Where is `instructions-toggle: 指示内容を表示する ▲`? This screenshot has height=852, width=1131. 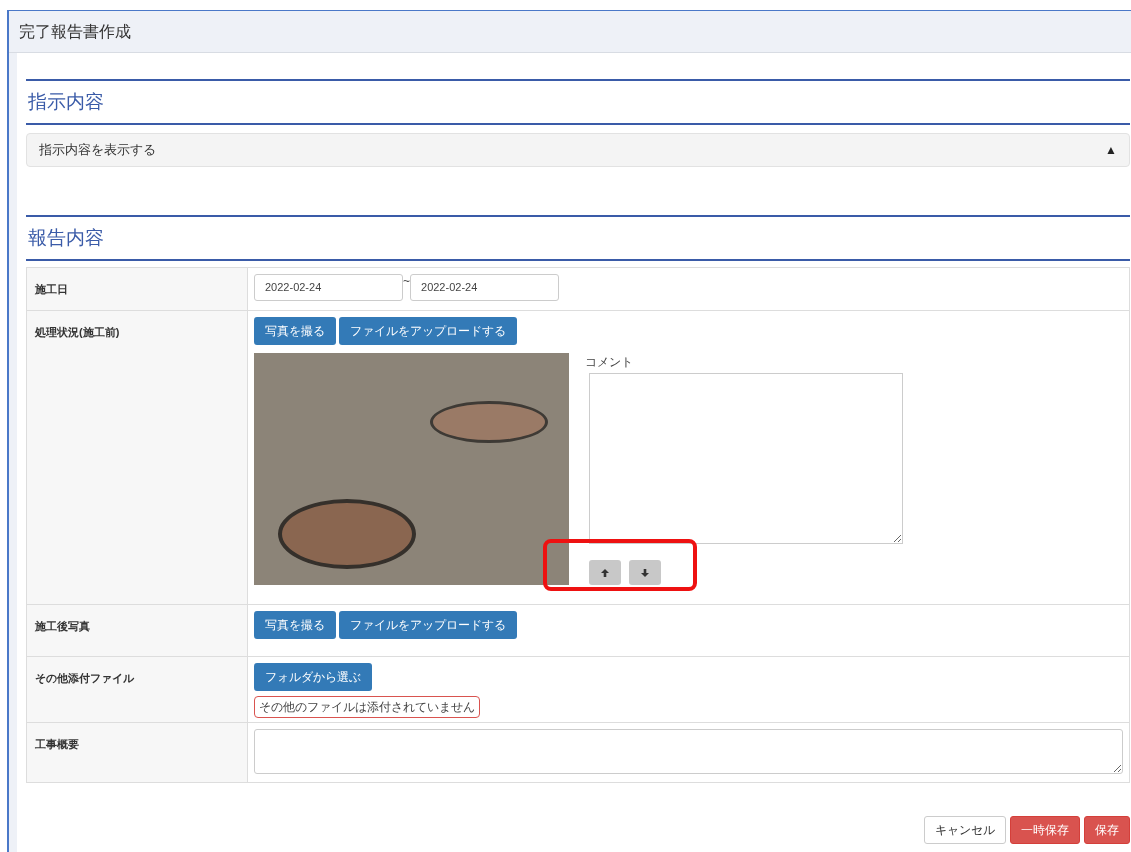 instructions-toggle: 指示内容を表示する ▲ is located at coordinates (578, 150).